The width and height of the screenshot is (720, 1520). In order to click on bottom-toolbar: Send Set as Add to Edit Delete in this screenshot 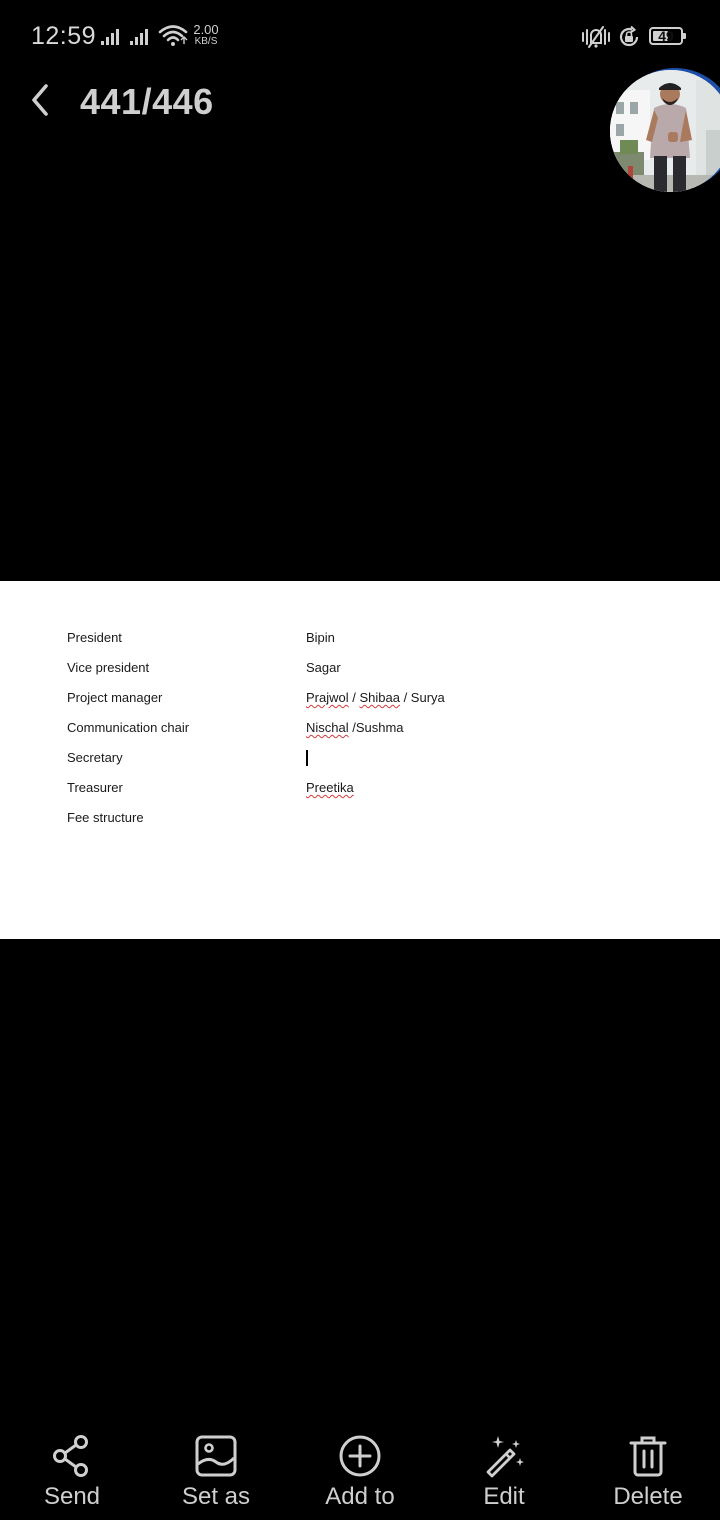, I will do `click(360, 1470)`.